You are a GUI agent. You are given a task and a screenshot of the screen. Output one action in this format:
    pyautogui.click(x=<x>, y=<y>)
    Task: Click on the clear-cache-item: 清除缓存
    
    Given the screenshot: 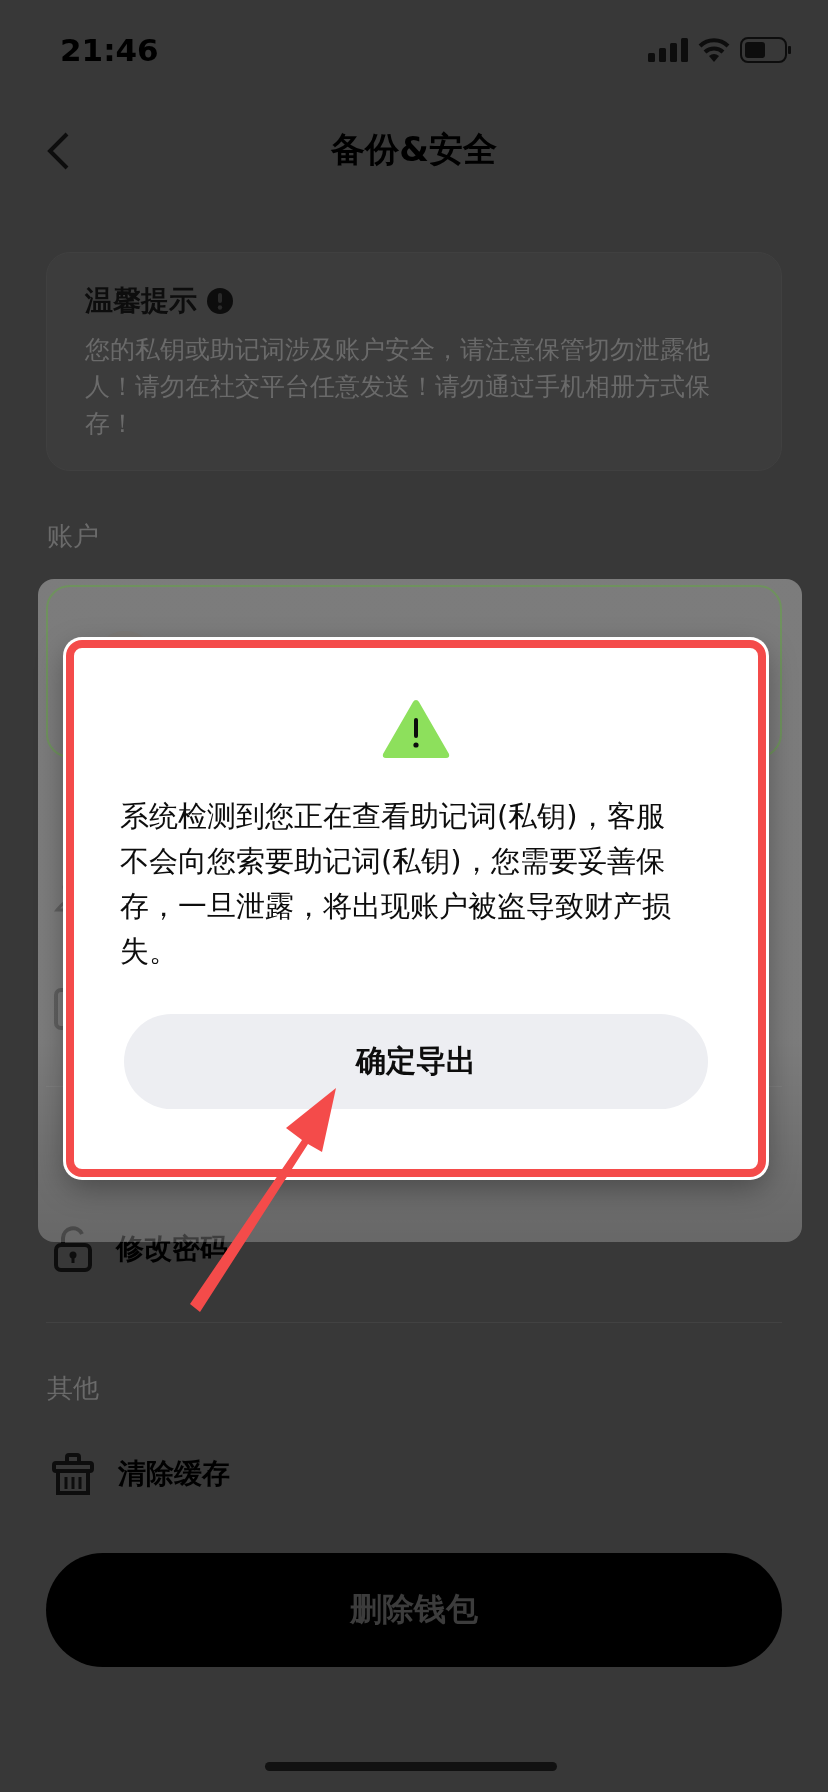 What is the action you would take?
    pyautogui.click(x=174, y=1474)
    